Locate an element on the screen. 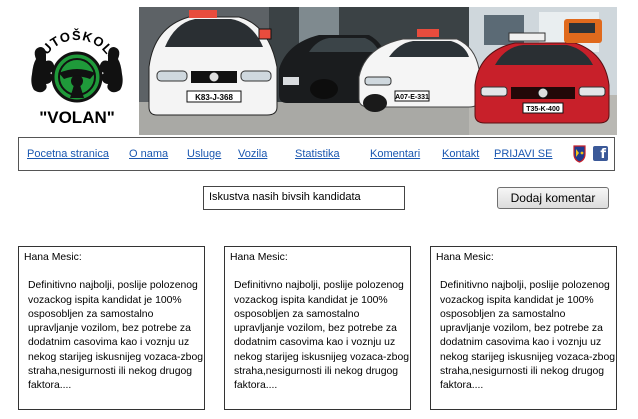 This screenshot has width=638, height=419. add-comment-button: Dodaj komentar is located at coordinates (553, 198).